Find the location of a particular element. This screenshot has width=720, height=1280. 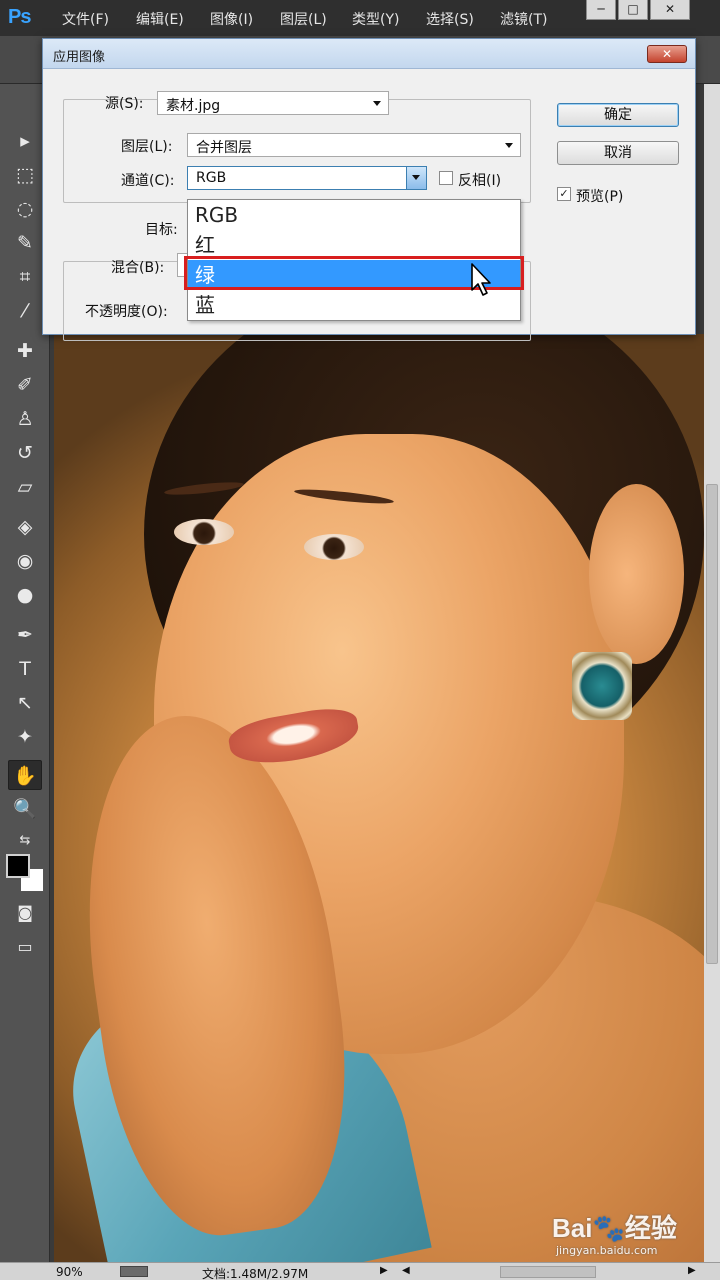

quick-mask-icon: ◙ is located at coordinates (25, 913).